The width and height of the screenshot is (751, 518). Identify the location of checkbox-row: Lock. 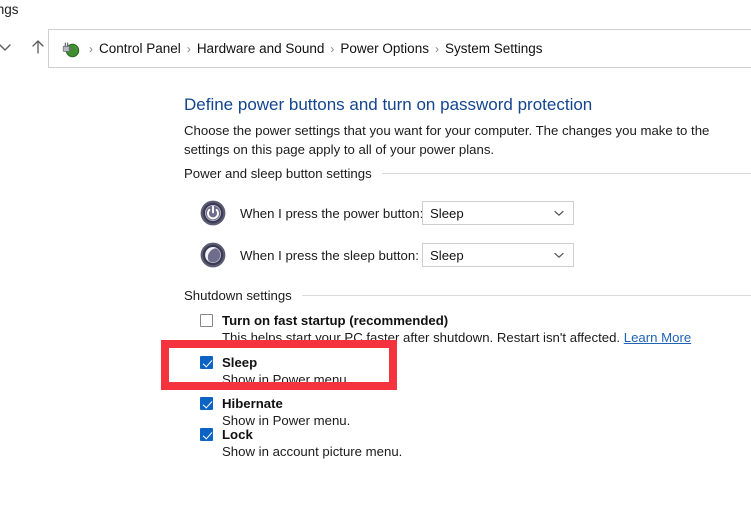
(301, 434).